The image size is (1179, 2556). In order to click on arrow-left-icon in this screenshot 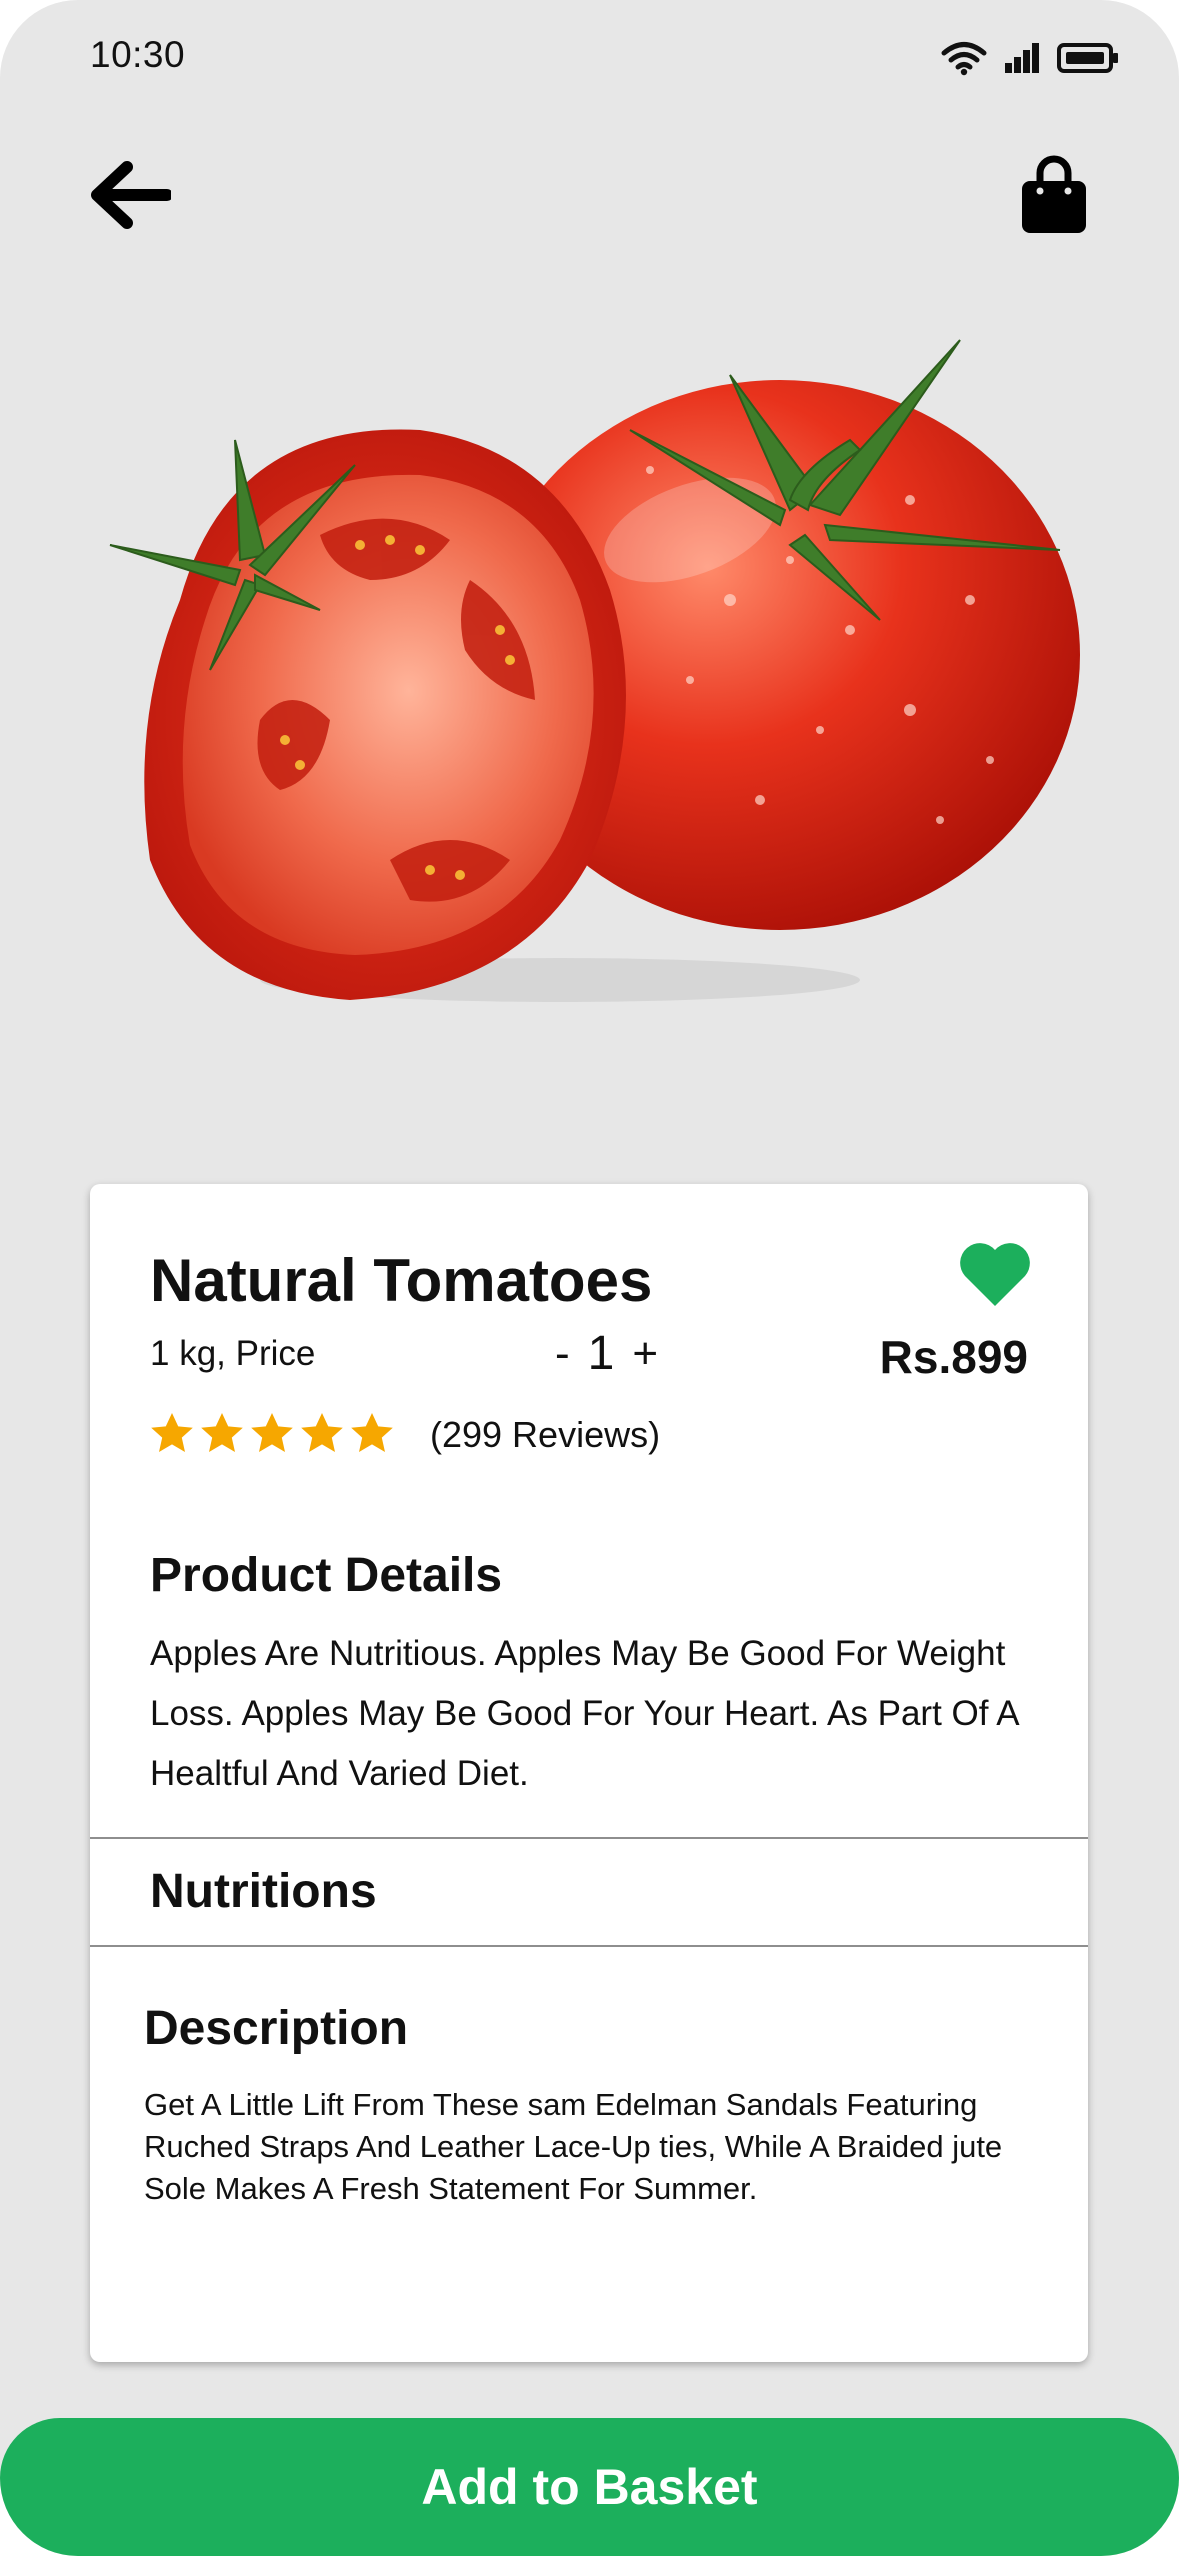, I will do `click(131, 195)`.